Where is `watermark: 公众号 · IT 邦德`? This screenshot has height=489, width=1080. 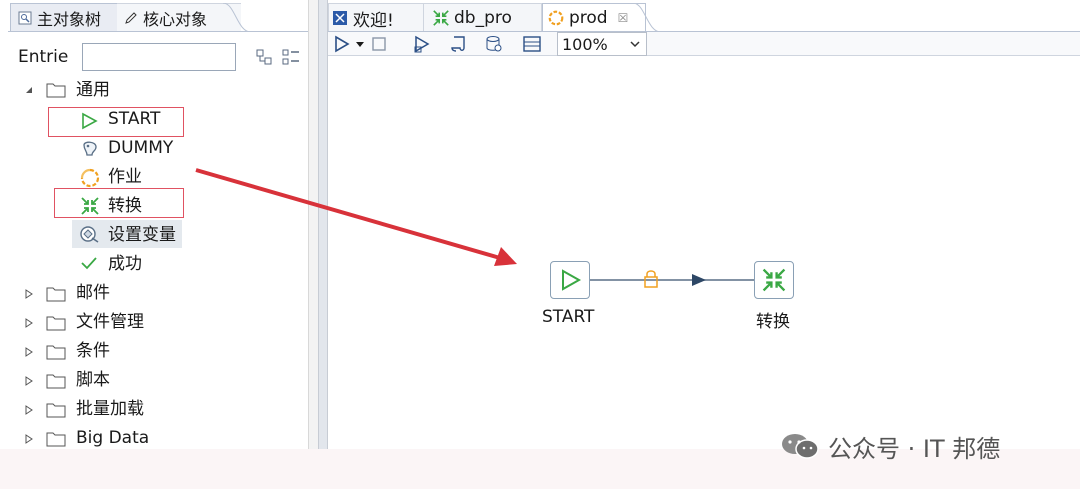 watermark: 公众号 · IT 邦德 is located at coordinates (890, 446).